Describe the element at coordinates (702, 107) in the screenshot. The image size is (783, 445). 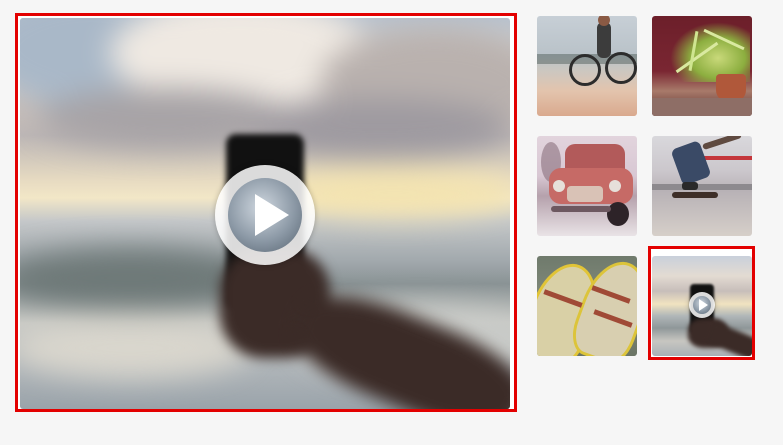
I see `tabletop` at that location.